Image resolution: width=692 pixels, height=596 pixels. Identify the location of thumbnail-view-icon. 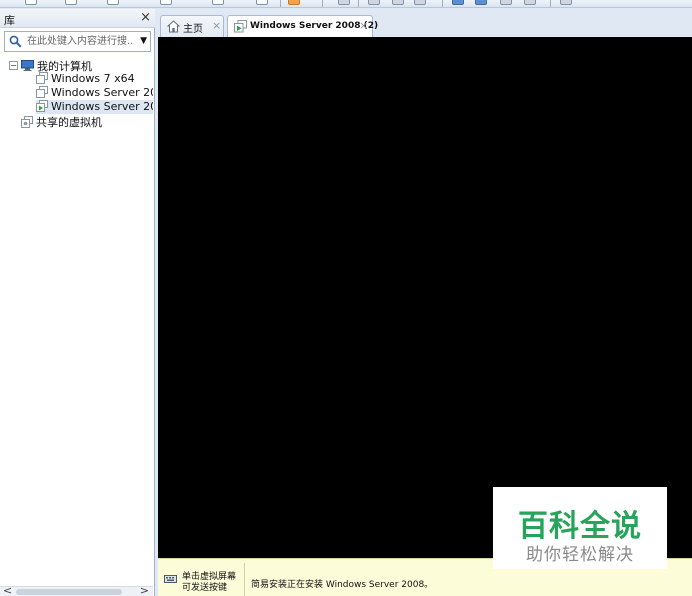
(481, 2).